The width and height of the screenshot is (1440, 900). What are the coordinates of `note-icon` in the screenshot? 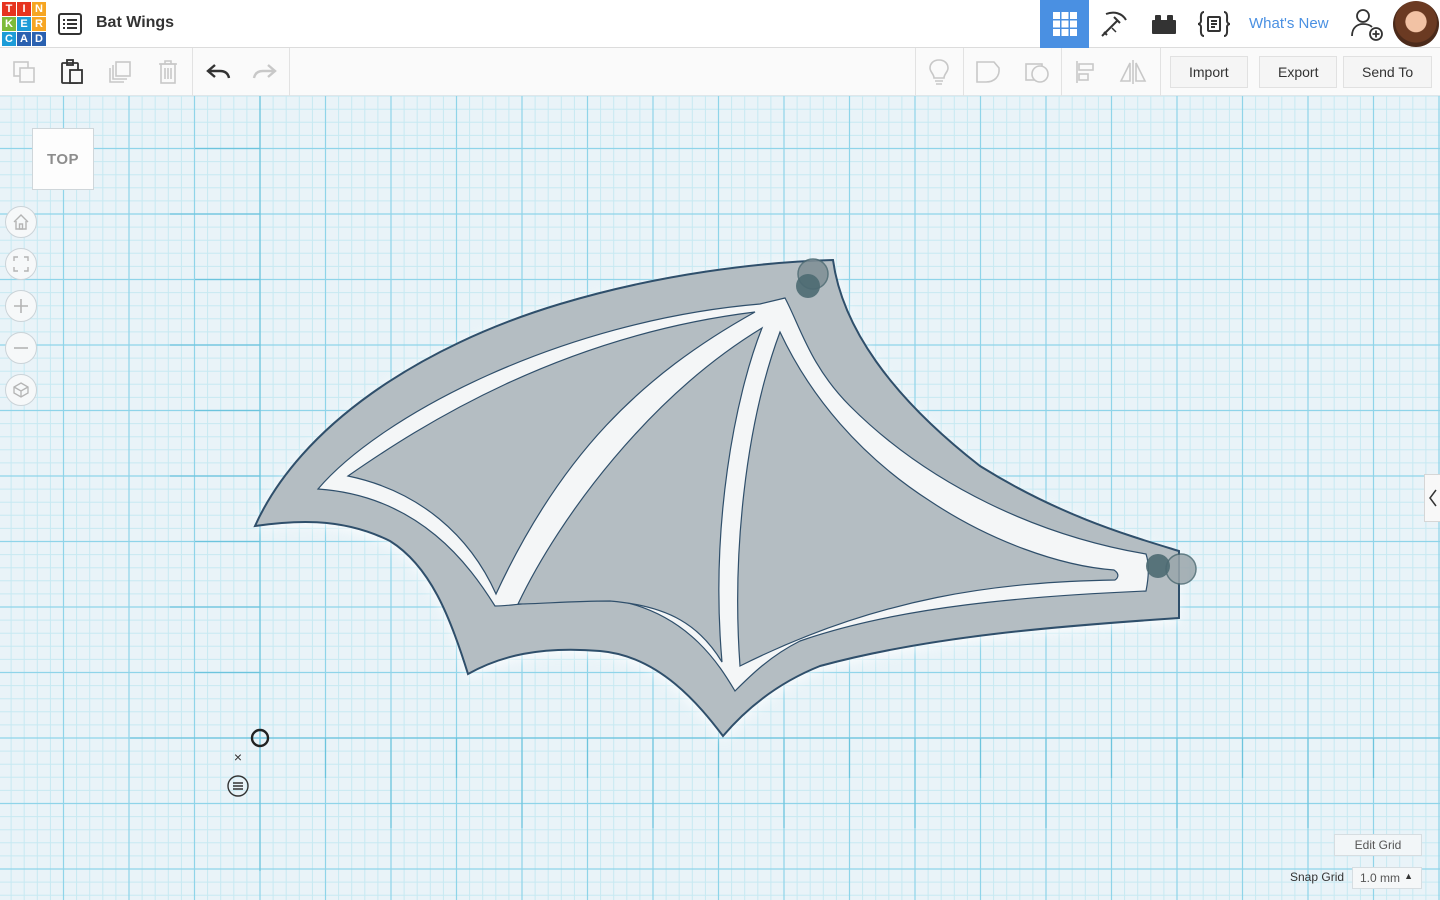 It's located at (988, 72).